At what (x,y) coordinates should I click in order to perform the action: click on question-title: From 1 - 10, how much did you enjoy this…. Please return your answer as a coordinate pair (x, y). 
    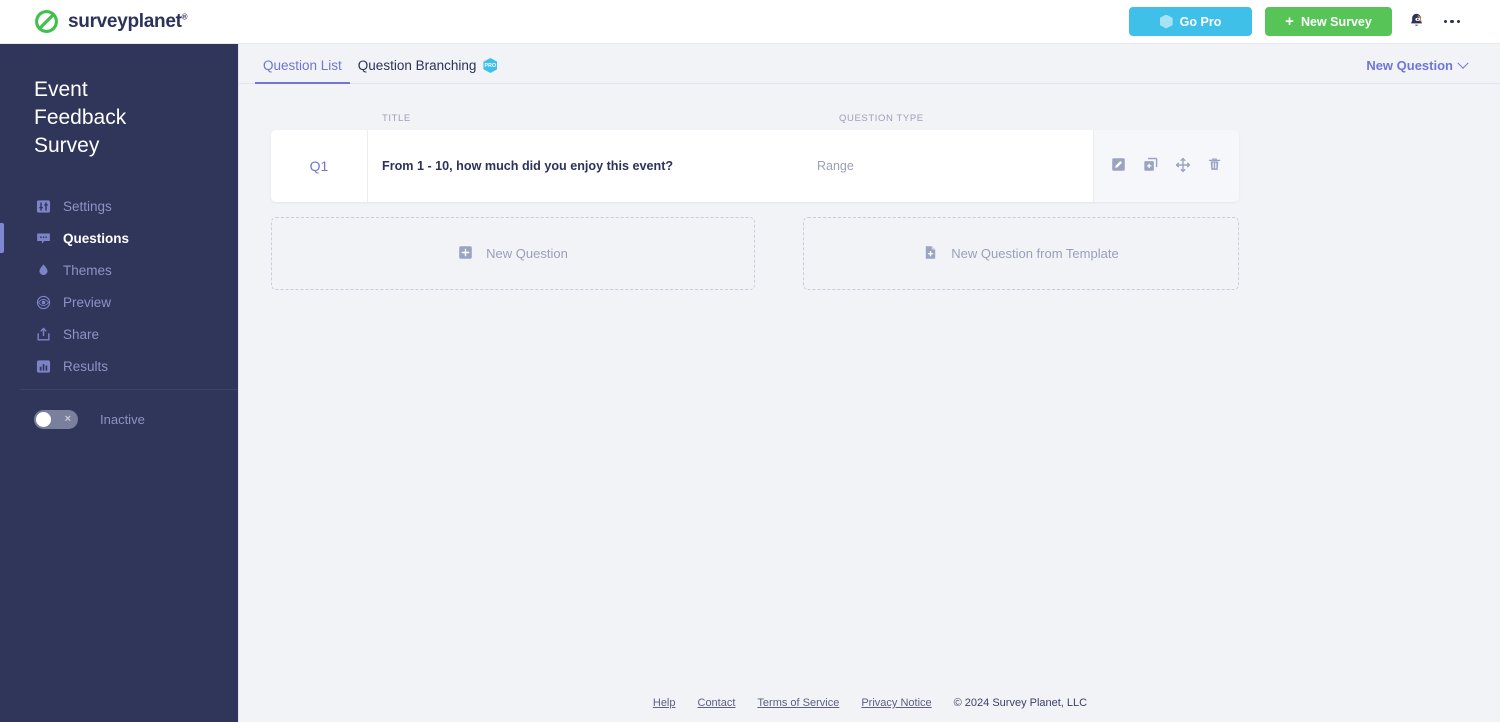
    Looking at the image, I should click on (528, 166).